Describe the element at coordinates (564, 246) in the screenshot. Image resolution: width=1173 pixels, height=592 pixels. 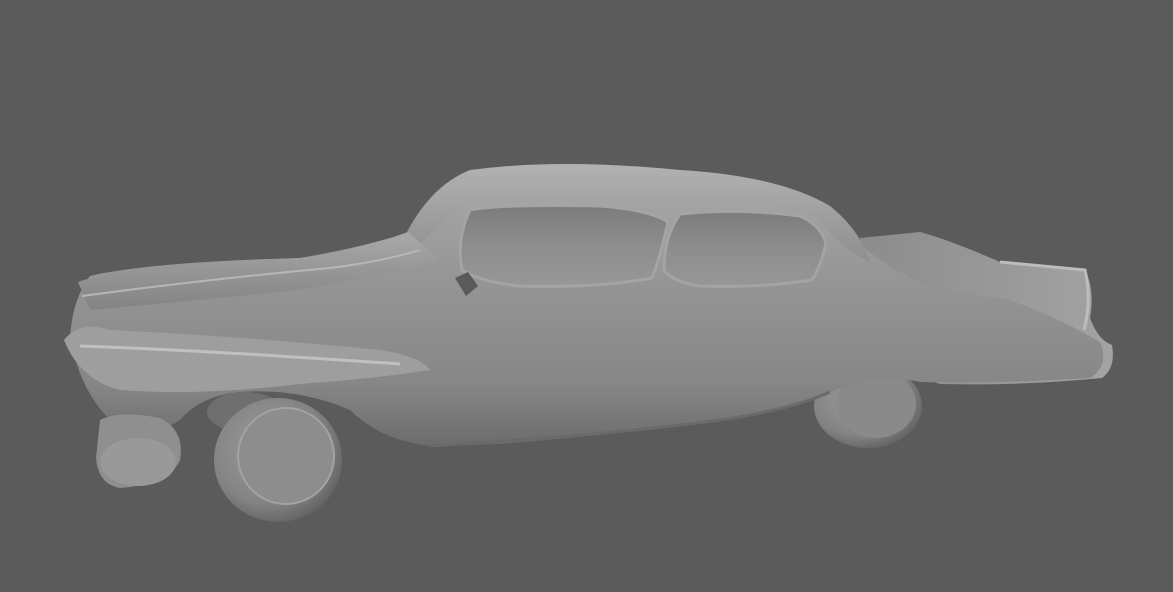
I see `front-window` at that location.